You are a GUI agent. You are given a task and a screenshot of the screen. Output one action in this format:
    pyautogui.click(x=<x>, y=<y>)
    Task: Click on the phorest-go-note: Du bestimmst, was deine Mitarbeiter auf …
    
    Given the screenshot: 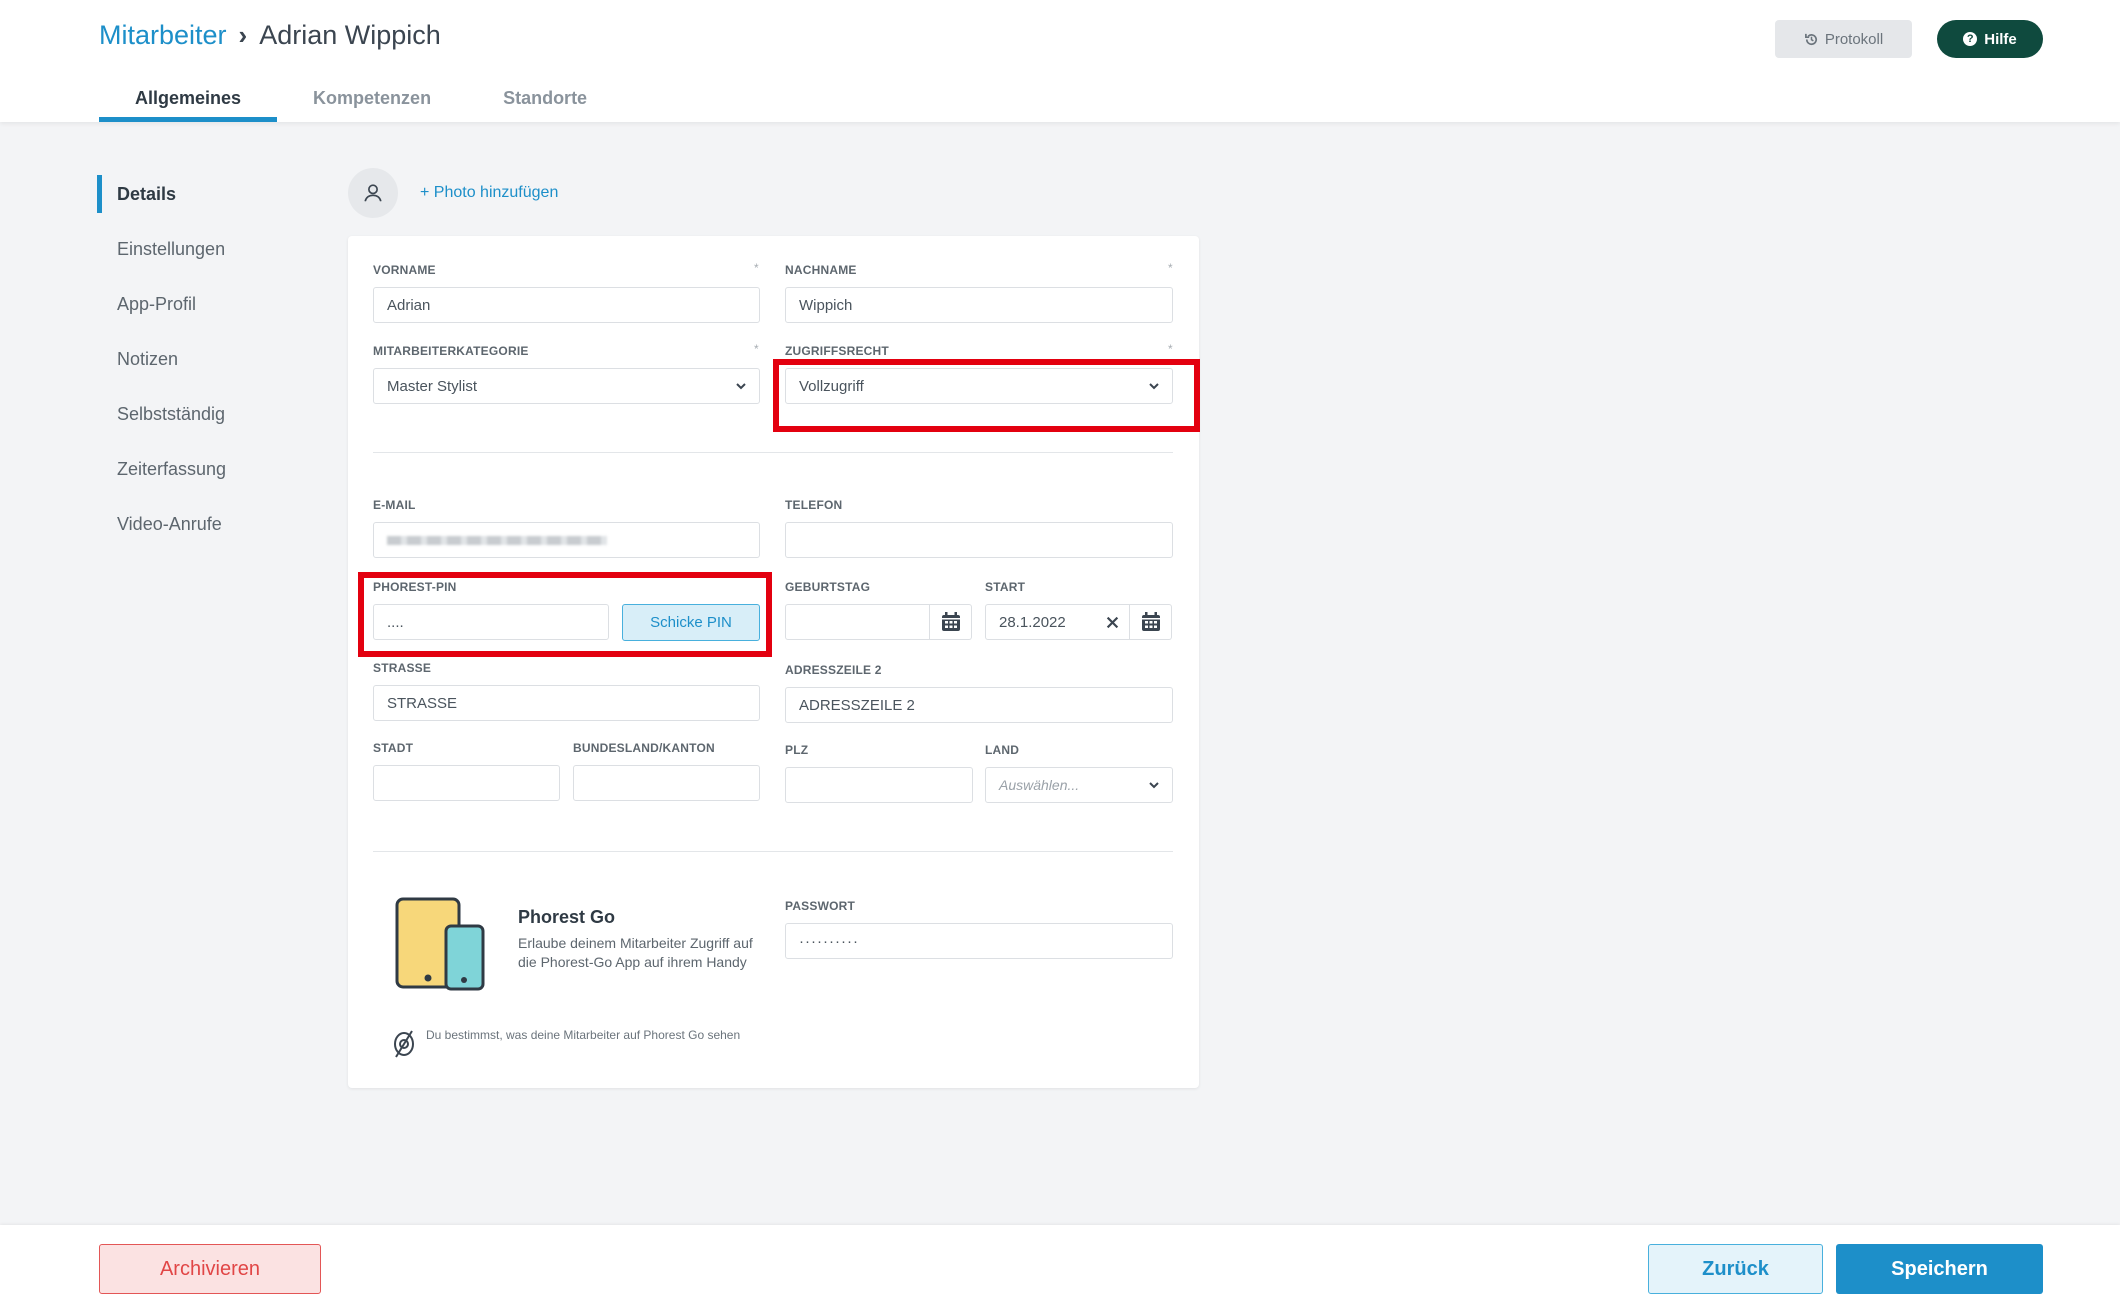 What is the action you would take?
    pyautogui.click(x=583, y=1035)
    